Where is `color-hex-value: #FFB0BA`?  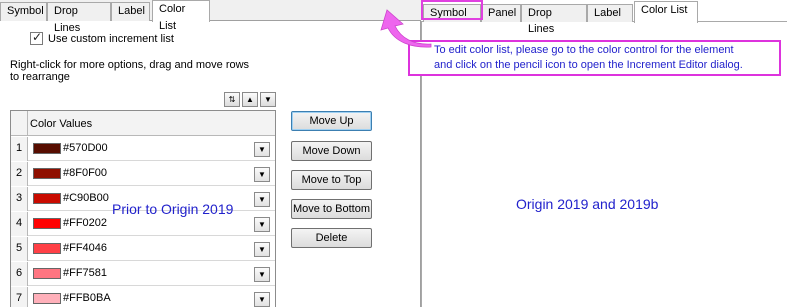
color-hex-value: #FFB0BA is located at coordinates (87, 298).